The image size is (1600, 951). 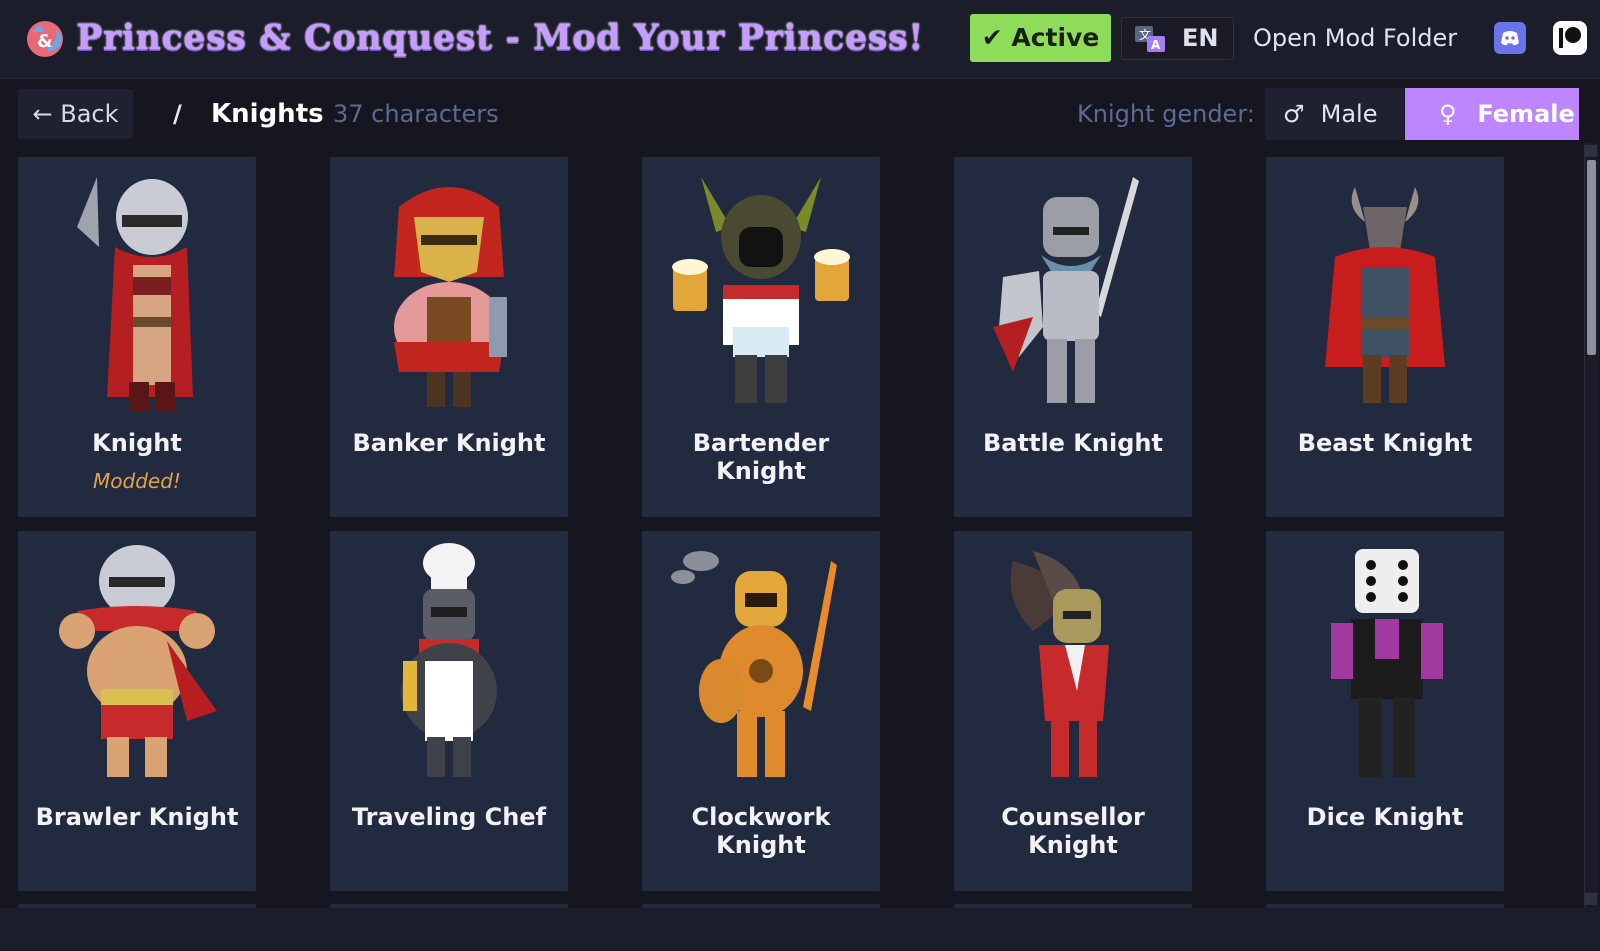 What do you see at coordinates (500, 37) in the screenshot?
I see `app-title: Princess & Conquest - Mod Your Princess!` at bounding box center [500, 37].